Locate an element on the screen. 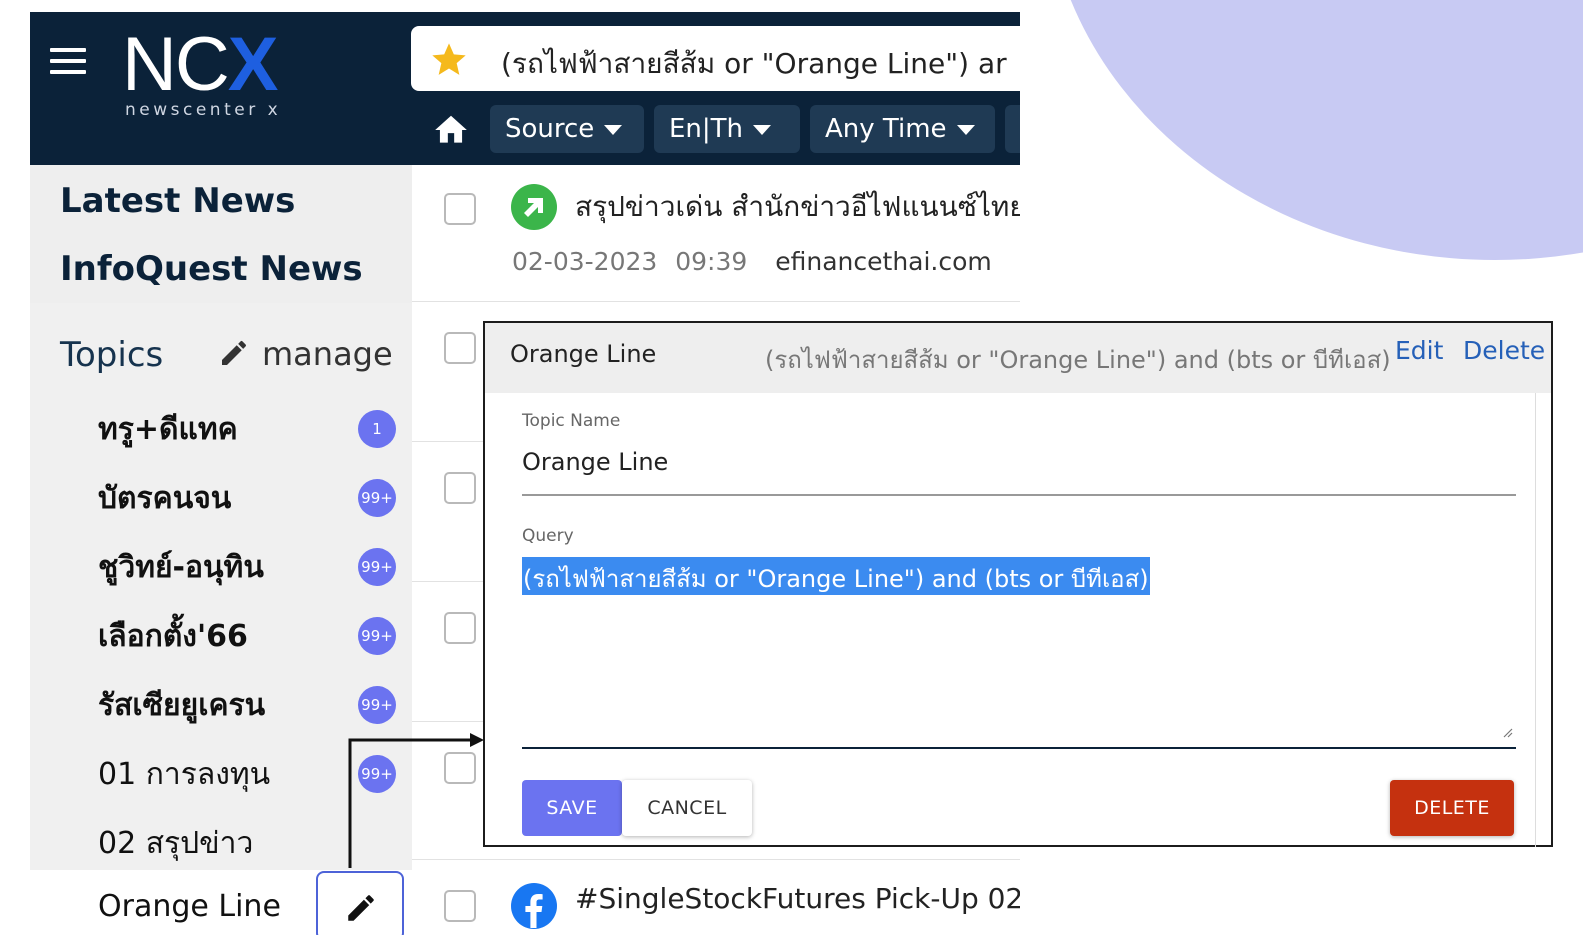 This screenshot has width=1583, height=935. time-filter-label: Any Time is located at coordinates (886, 129).